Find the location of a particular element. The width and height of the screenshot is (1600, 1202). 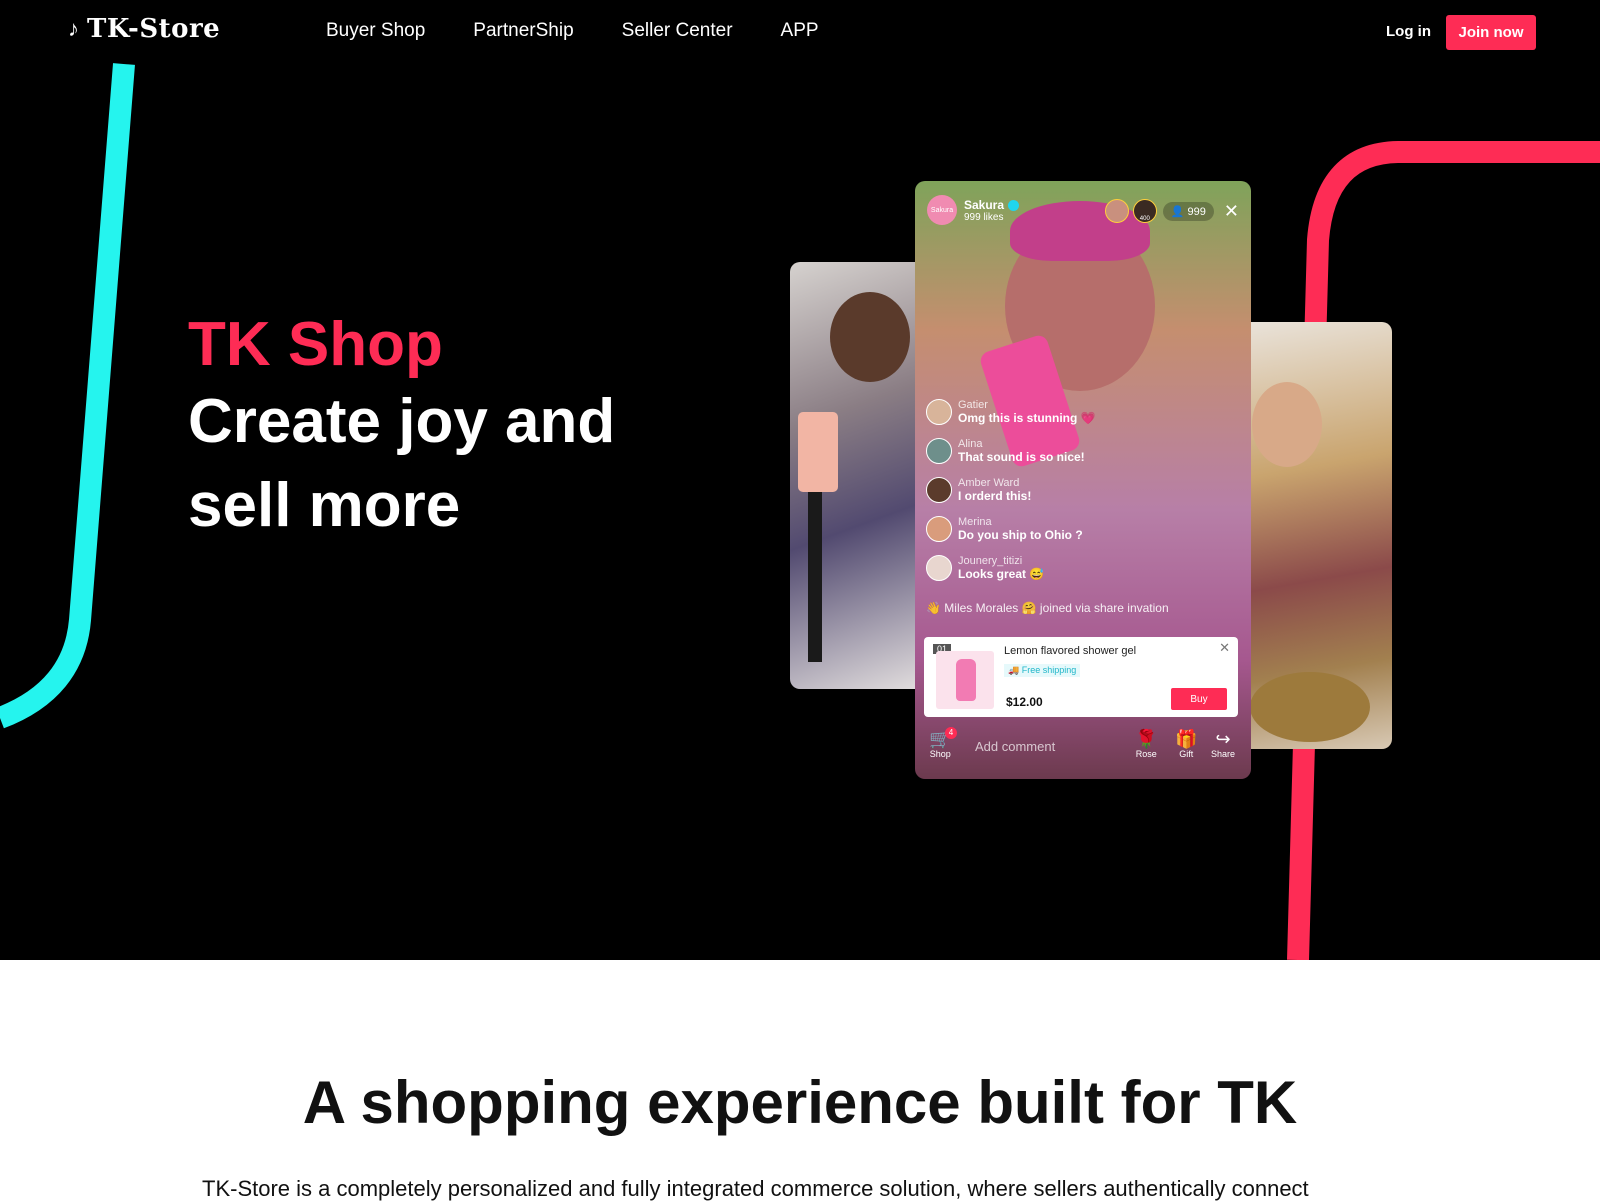

comment-user: Gatier is located at coordinates (973, 405).